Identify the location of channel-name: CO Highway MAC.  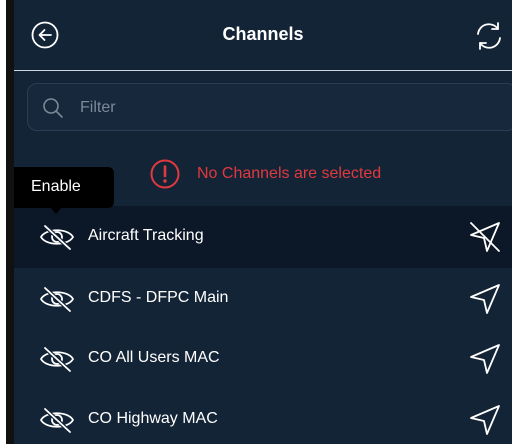
(153, 418).